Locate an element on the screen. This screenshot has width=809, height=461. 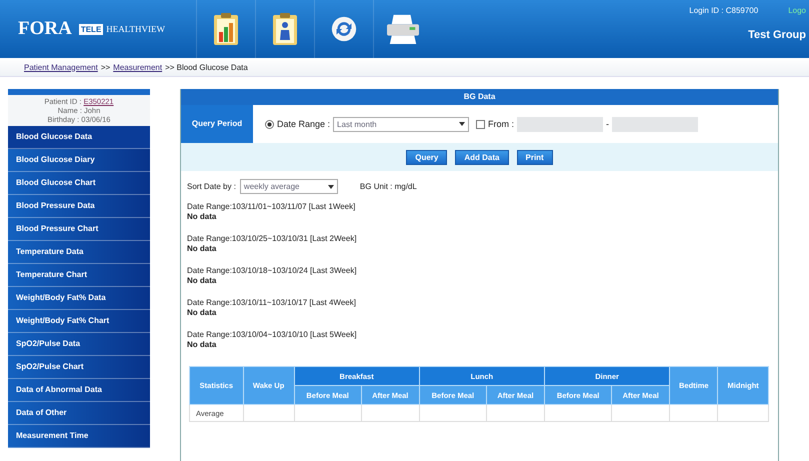
unit-label: BG Unit : mg/dL is located at coordinates (388, 186).